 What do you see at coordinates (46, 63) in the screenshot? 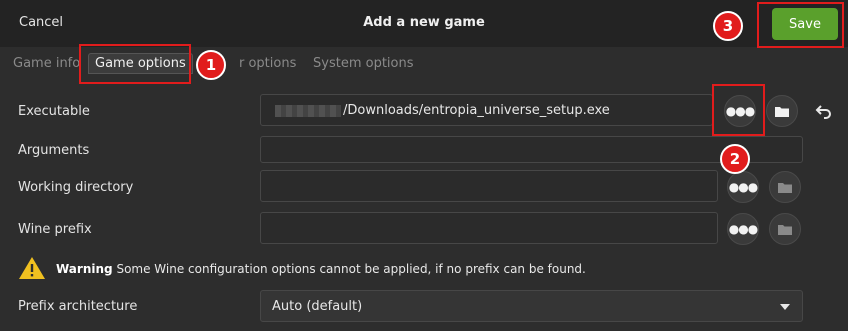
I see `tab-game-info: Game info` at bounding box center [46, 63].